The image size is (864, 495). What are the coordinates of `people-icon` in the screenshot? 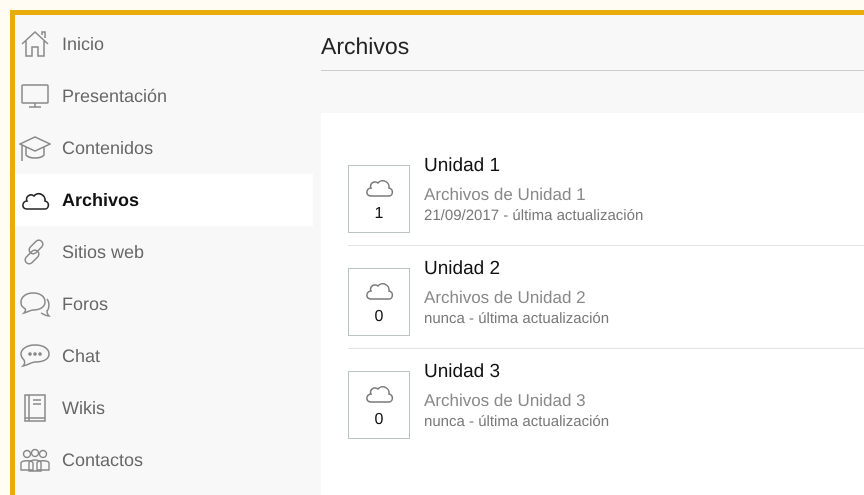 It's located at (35, 460).